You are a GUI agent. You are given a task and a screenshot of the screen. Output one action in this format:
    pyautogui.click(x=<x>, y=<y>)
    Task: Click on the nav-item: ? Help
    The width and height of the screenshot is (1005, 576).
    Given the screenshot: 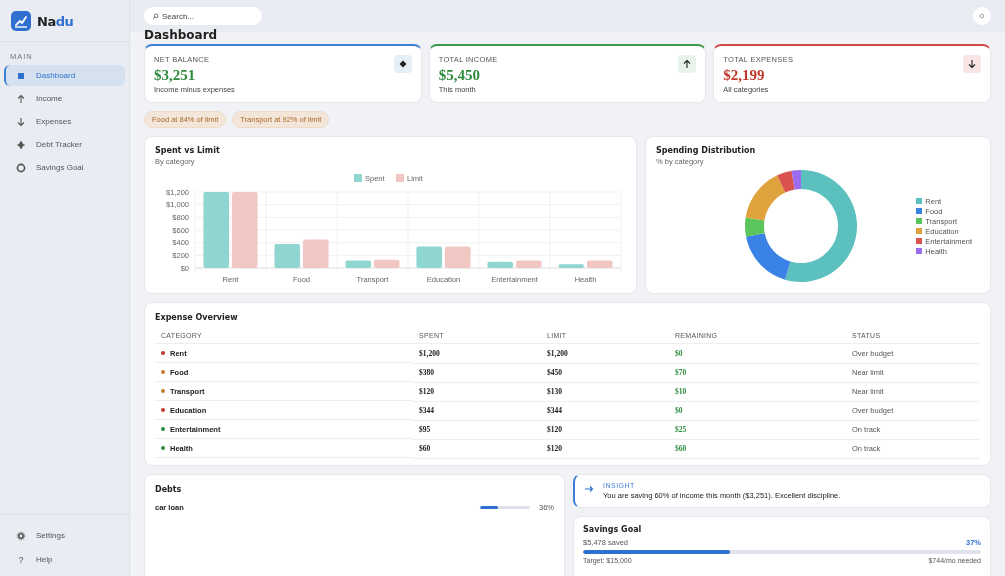 What is the action you would take?
    pyautogui.click(x=64, y=559)
    